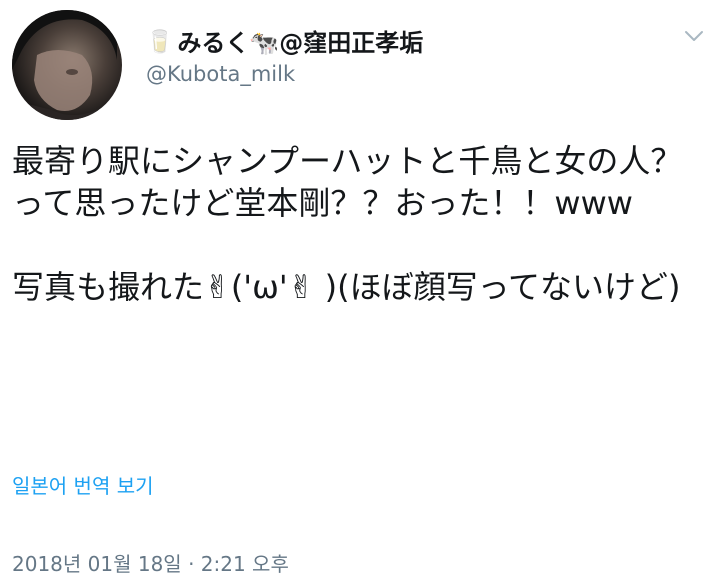 Image resolution: width=720 pixels, height=587 pixels. I want to click on display-name: みるく🐄@窪田正孝垢, so click(300, 43).